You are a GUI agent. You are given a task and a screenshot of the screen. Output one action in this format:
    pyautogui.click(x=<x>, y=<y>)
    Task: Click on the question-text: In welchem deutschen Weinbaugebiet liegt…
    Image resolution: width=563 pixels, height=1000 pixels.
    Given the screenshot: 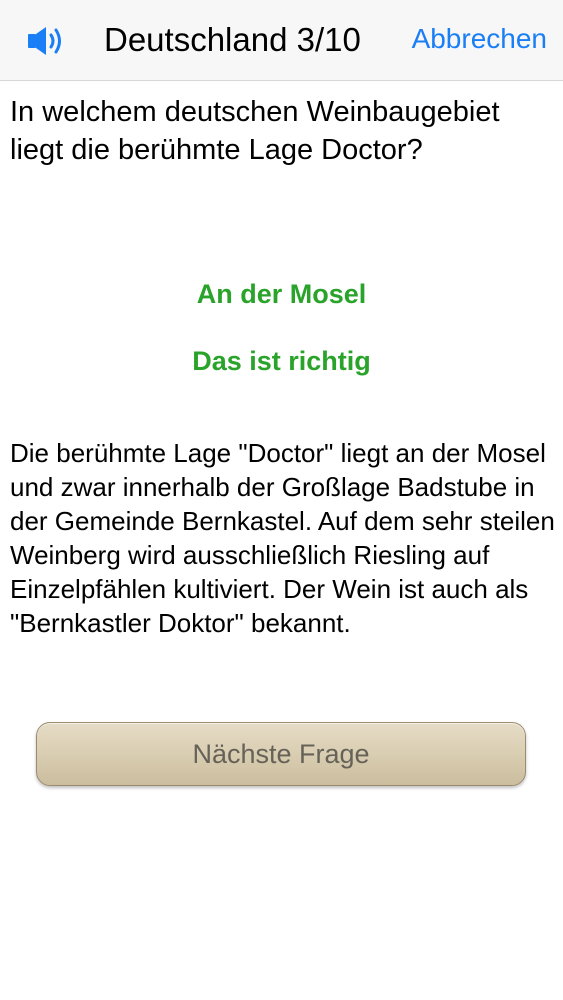 What is the action you would take?
    pyautogui.click(x=255, y=131)
    